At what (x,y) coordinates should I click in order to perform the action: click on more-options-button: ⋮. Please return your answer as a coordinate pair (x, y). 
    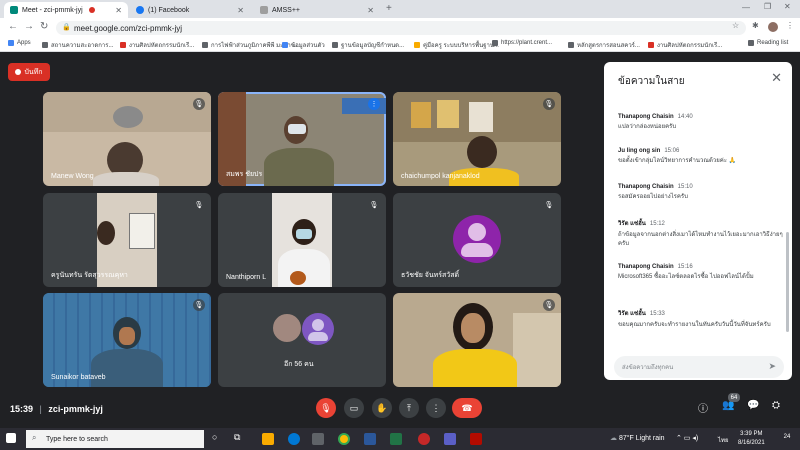
    Looking at the image, I should click on (436, 408).